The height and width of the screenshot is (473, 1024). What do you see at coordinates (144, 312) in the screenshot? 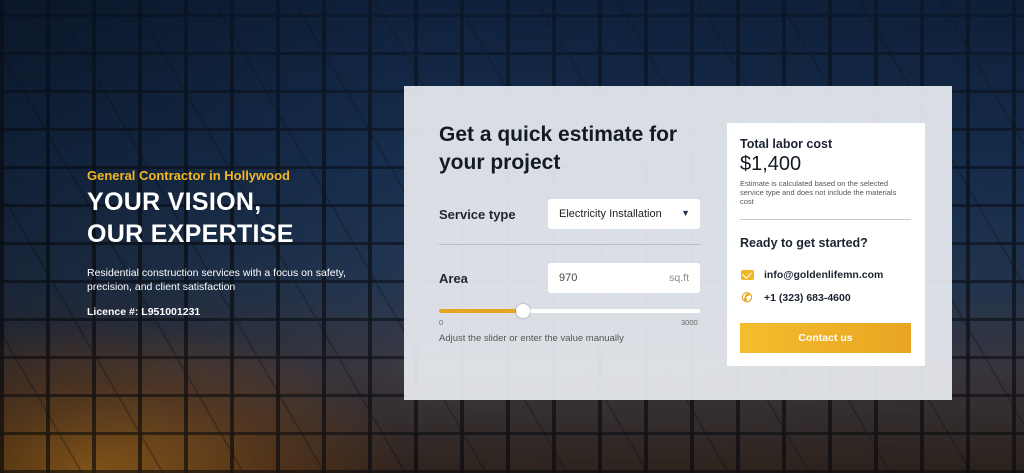
I see `licence-number: Licence #: L951001231` at bounding box center [144, 312].